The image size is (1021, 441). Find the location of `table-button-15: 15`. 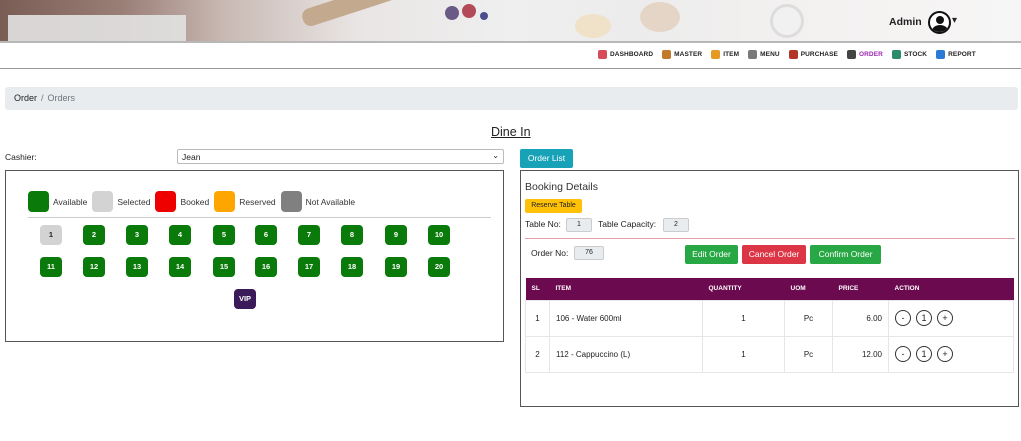

table-button-15: 15 is located at coordinates (224, 267).